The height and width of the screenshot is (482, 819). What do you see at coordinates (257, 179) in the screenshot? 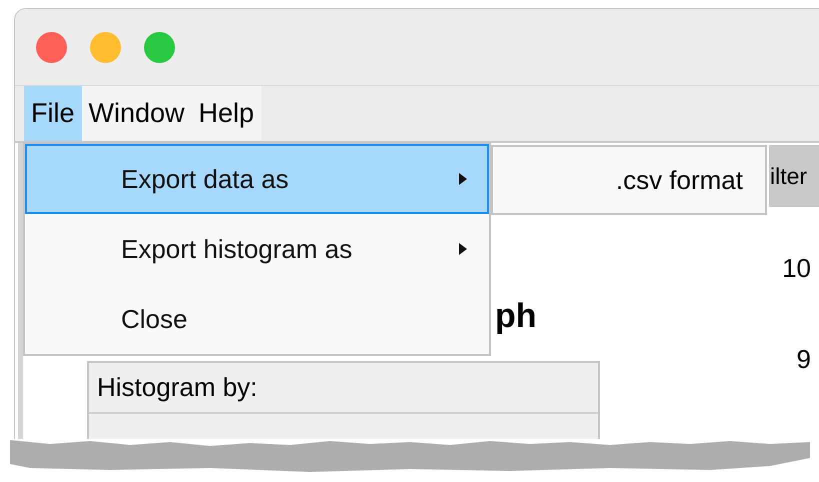
I see `menu-item: Export data as` at bounding box center [257, 179].